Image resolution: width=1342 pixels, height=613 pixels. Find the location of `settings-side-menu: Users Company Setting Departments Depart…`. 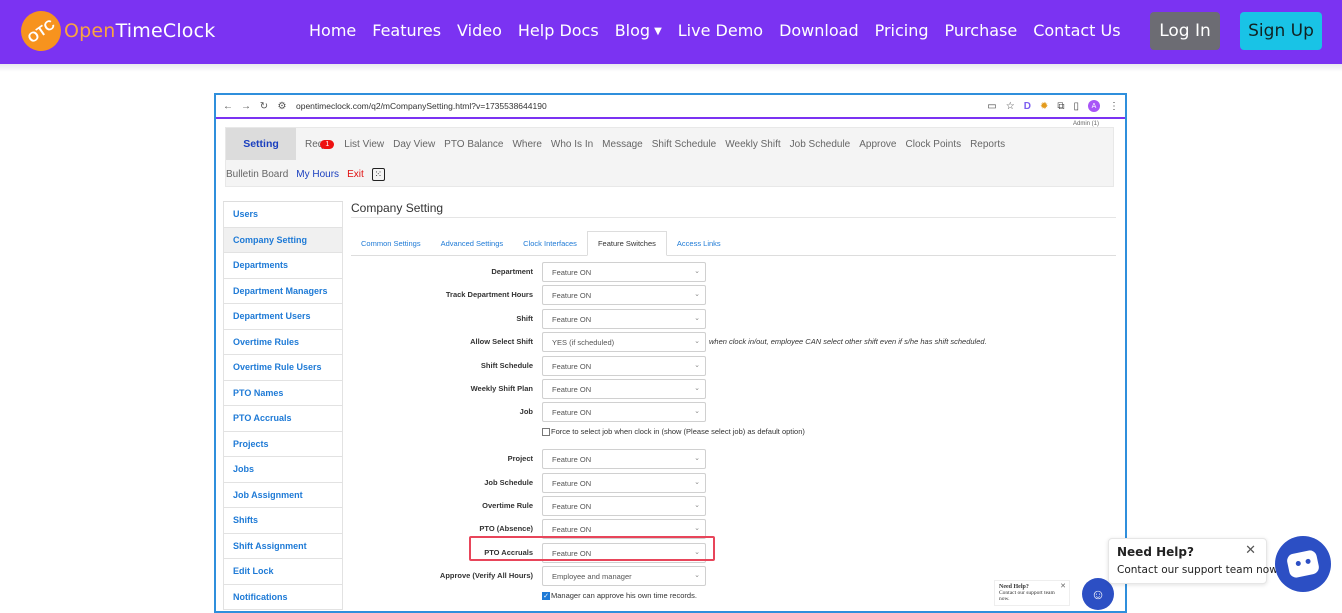

settings-side-menu: Users Company Setting Departments Depart… is located at coordinates (283, 405).